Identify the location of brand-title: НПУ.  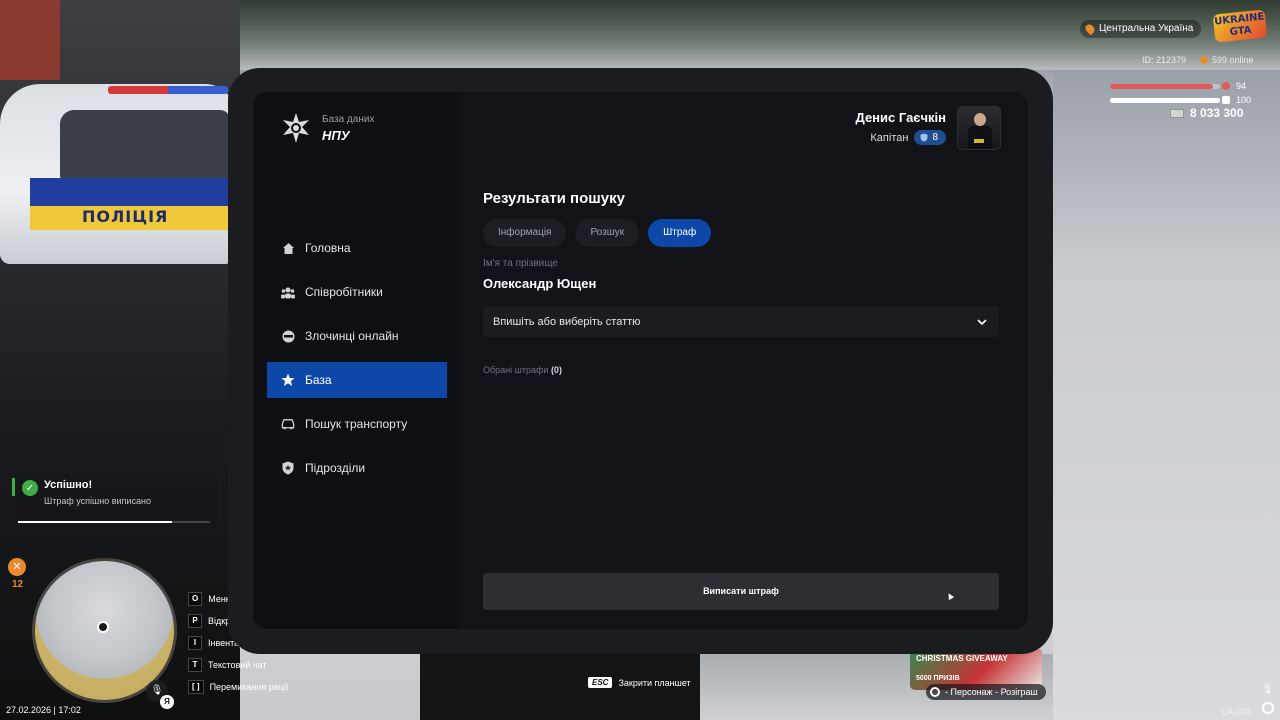
(336, 135).